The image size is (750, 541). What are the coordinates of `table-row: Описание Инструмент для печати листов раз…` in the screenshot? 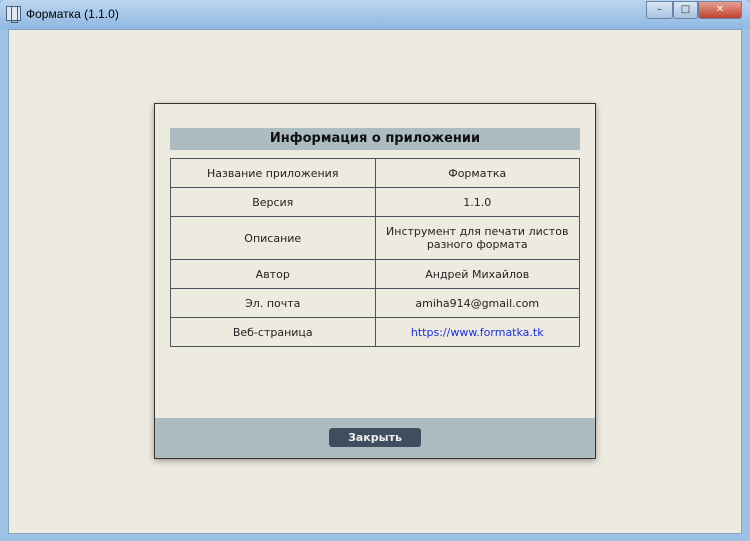 It's located at (375, 238).